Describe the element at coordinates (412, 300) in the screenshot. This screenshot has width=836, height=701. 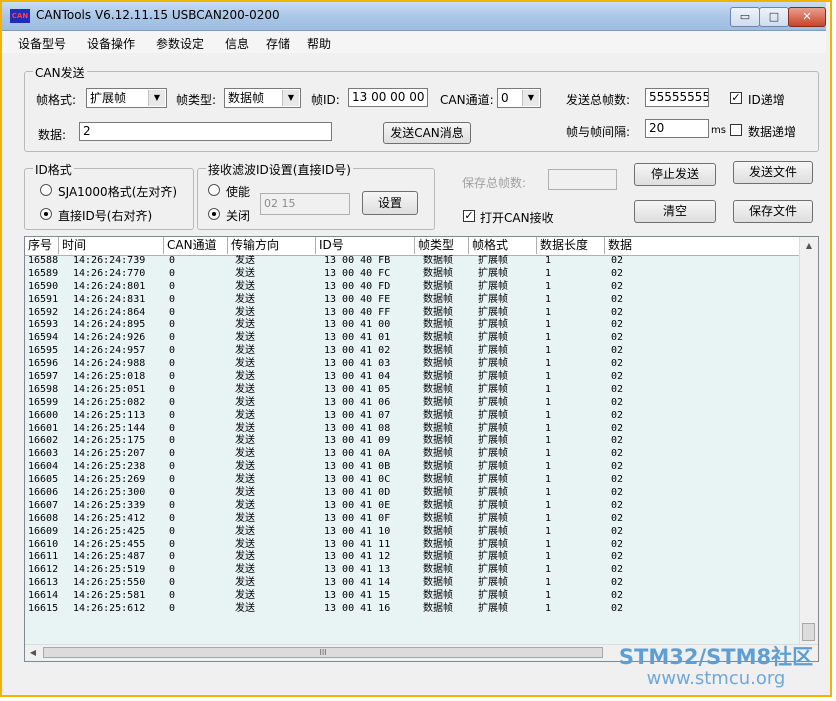
I see `table-row: 16591 14:26:24:831 0 发送 13 00 40 FE 数据帧 扩展帧 1 02` at that location.